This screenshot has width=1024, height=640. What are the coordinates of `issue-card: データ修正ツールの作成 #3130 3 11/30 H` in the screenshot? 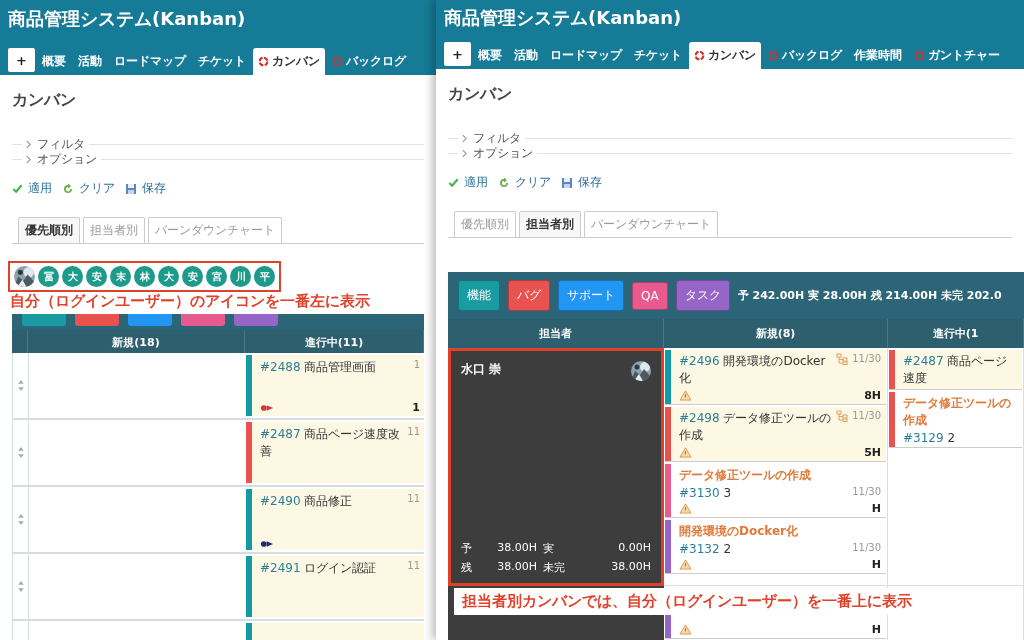 It's located at (775, 491).